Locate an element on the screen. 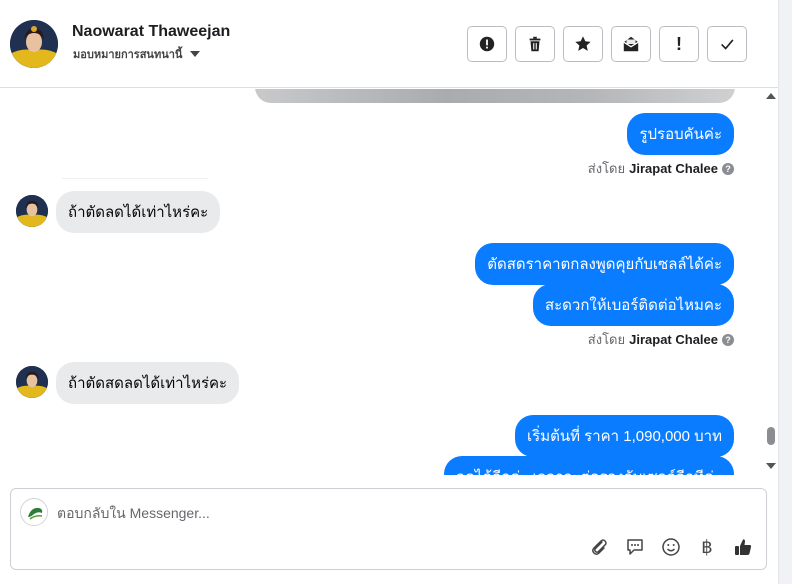  conversation-actions: ! is located at coordinates (607, 44).